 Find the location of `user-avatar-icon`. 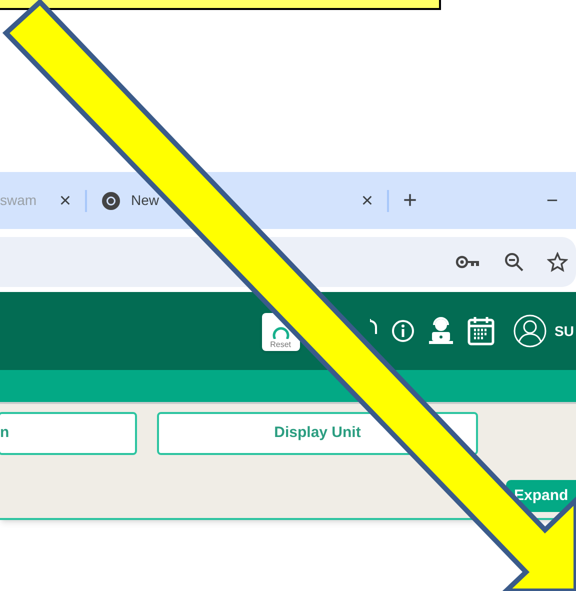

user-avatar-icon is located at coordinates (529, 331).